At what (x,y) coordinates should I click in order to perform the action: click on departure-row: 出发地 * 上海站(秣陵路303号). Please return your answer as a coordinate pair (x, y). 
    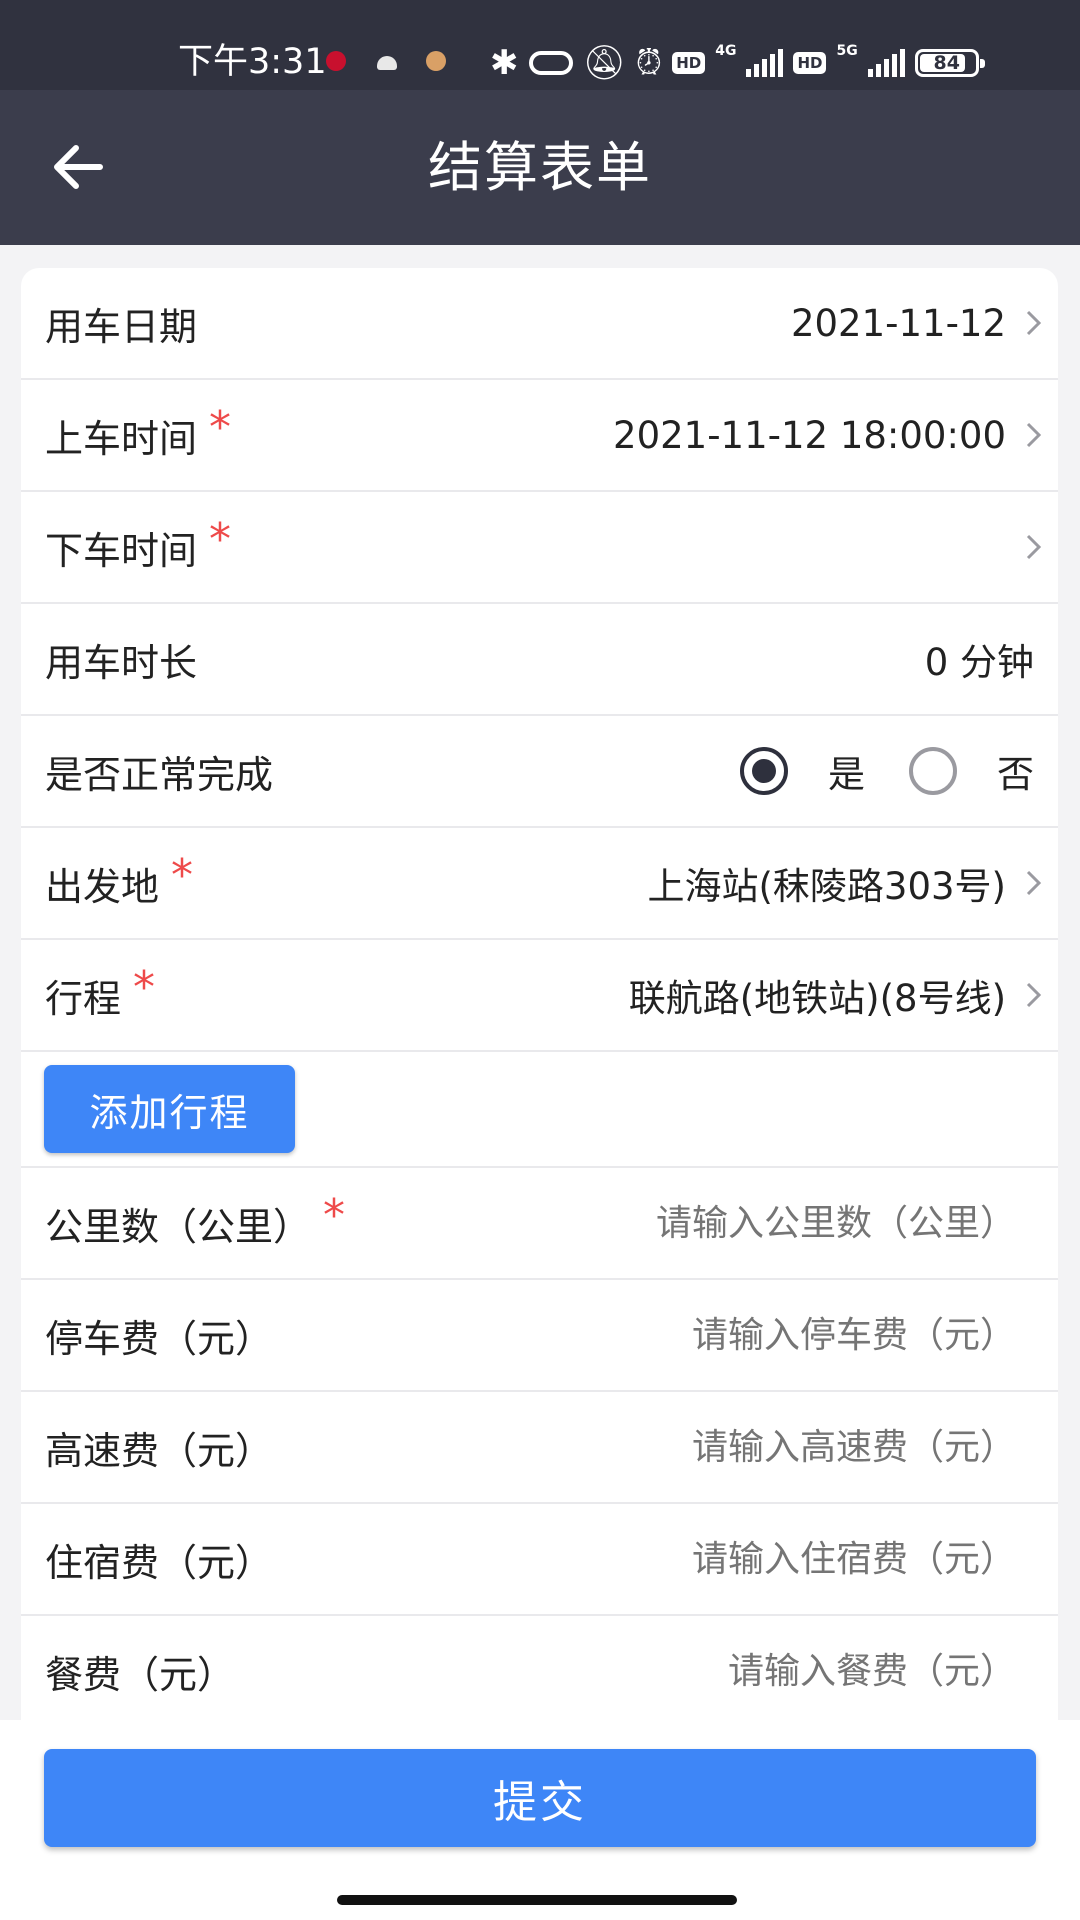
    Looking at the image, I should click on (539, 884).